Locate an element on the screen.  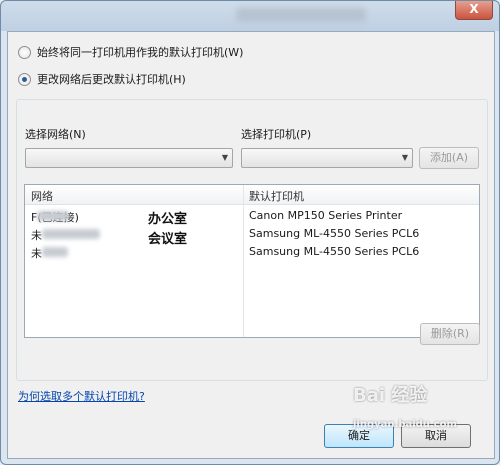
ok-button: 确定 is located at coordinates (359, 436).